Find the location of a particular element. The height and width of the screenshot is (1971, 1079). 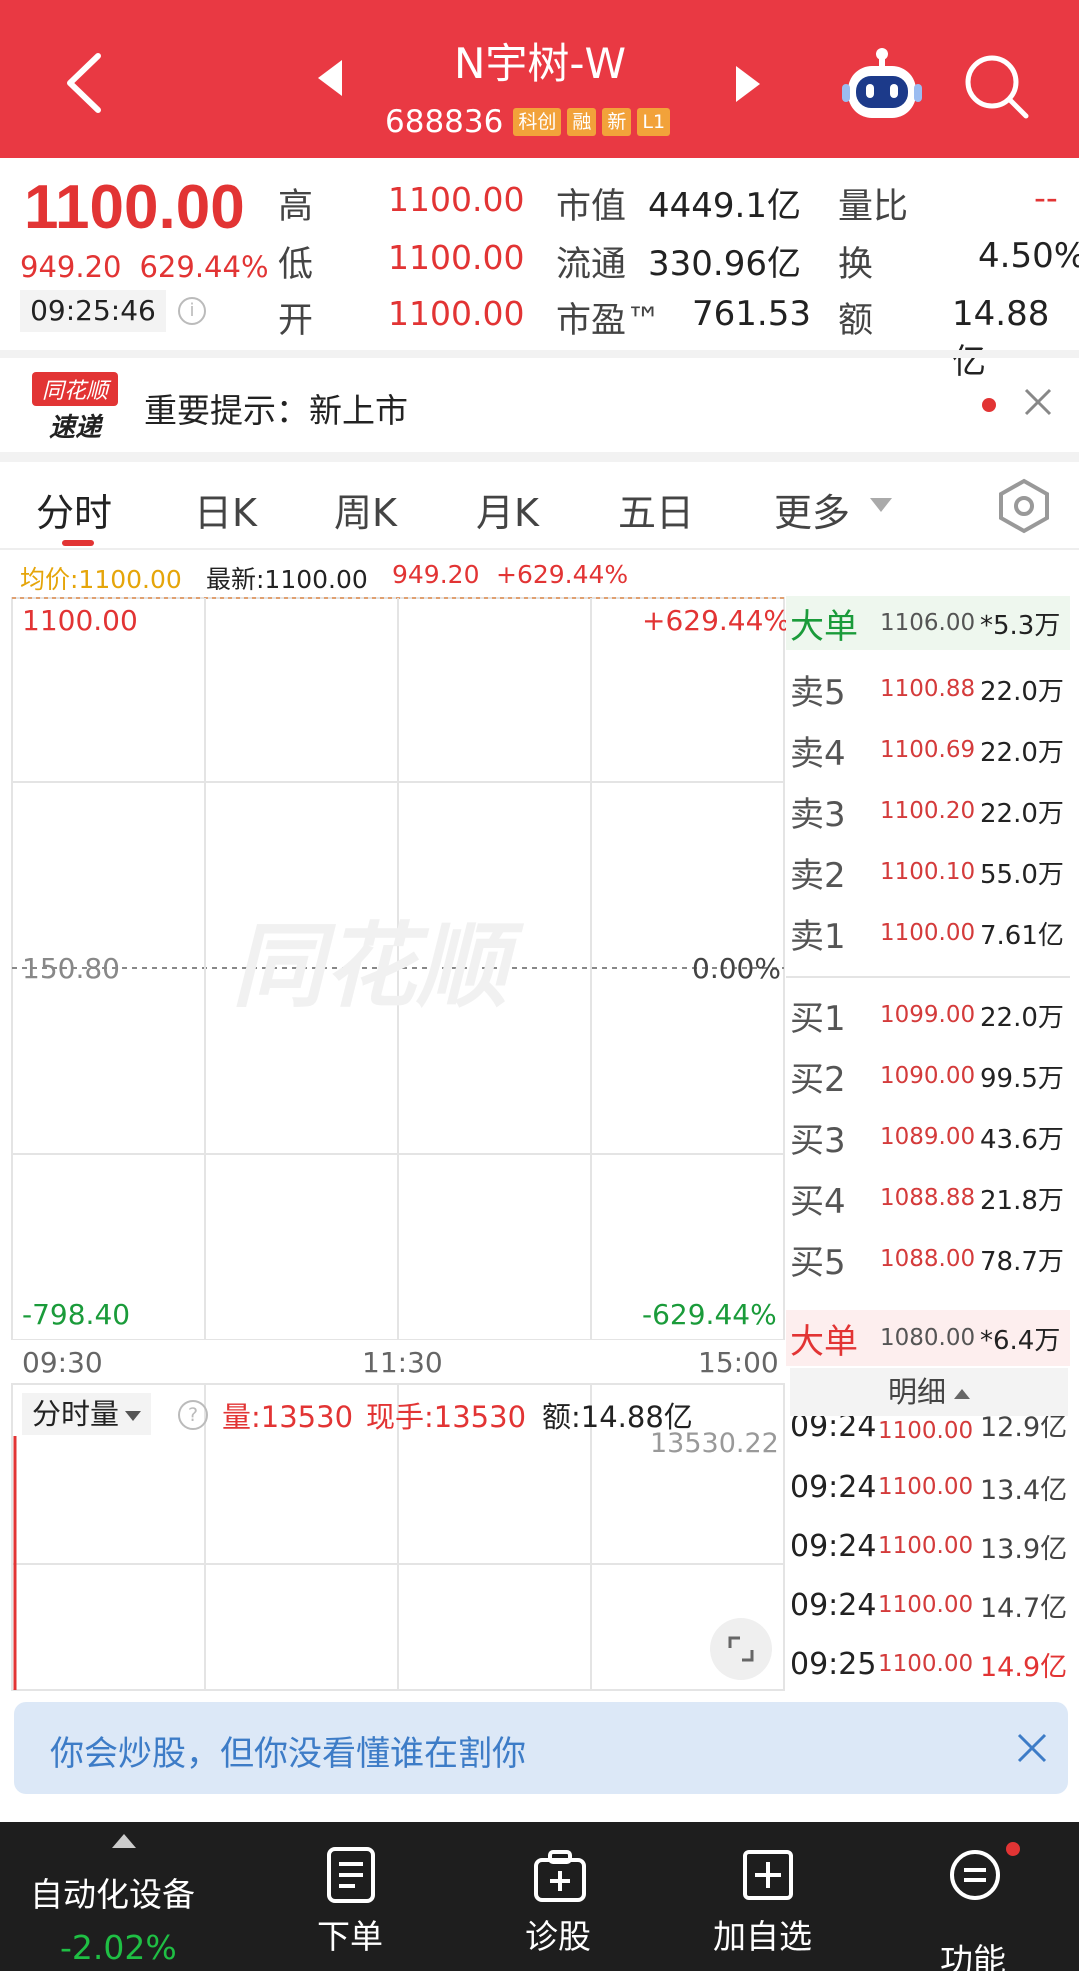

ask-label: 卖3 is located at coordinates (818, 814).